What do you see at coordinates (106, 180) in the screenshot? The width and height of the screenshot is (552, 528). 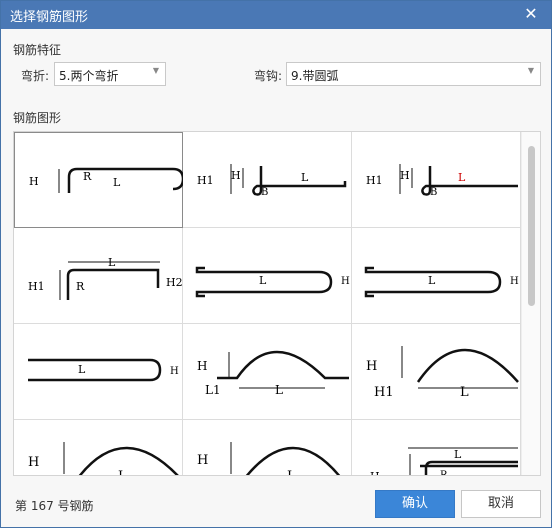 I see `shape-drawing: H R L` at bounding box center [106, 180].